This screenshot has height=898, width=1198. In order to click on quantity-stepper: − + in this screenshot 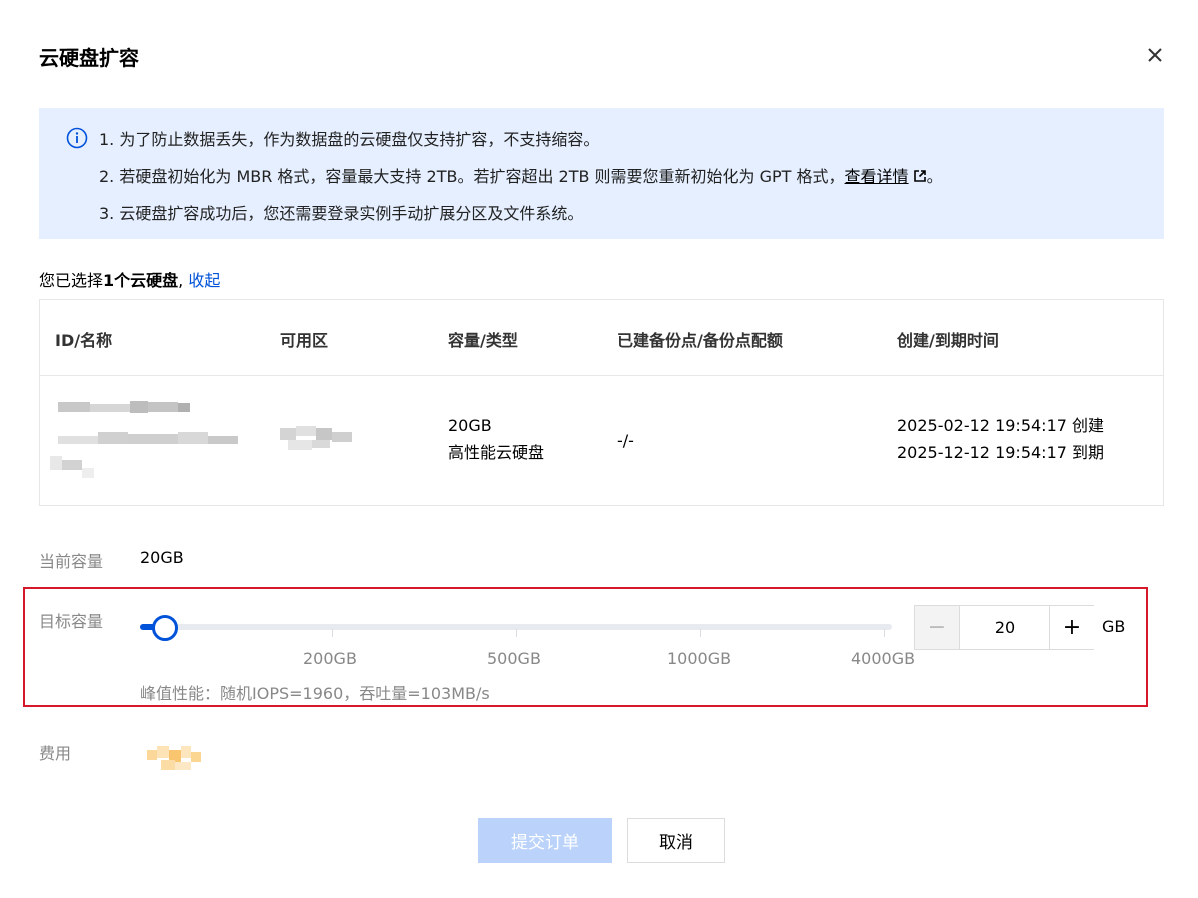, I will do `click(1004, 627)`.